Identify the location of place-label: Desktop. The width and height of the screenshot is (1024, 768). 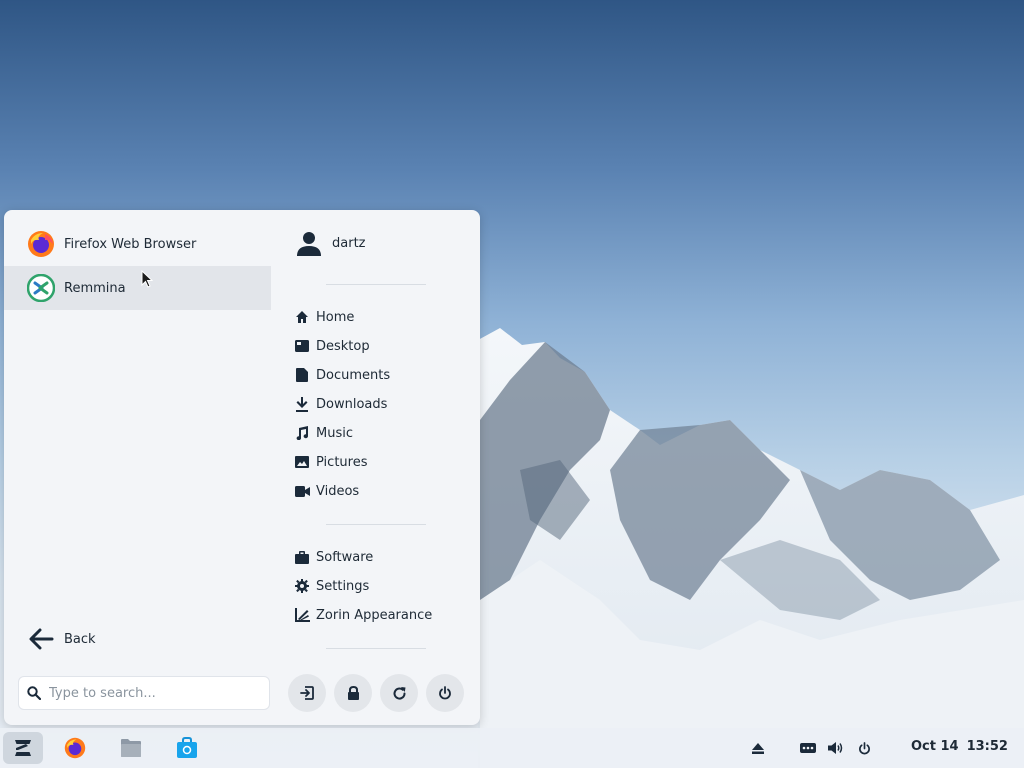
(343, 346).